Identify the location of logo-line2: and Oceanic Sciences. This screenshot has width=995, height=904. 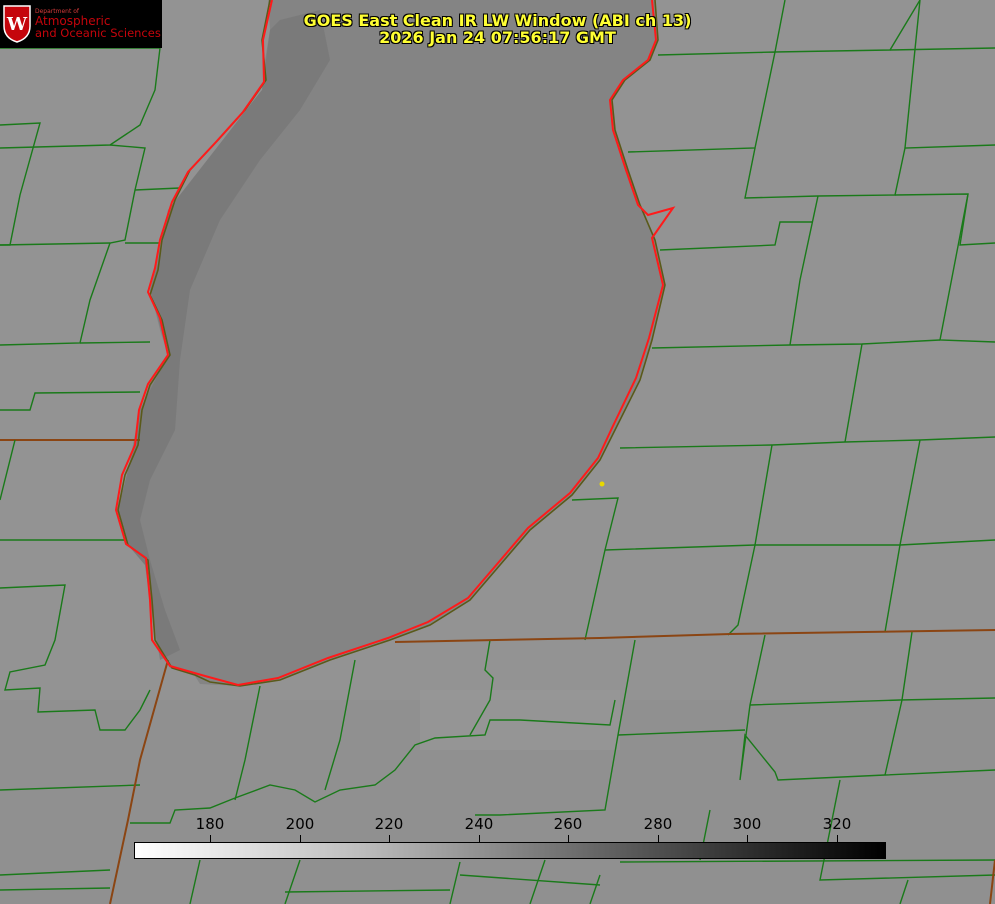
(98, 33).